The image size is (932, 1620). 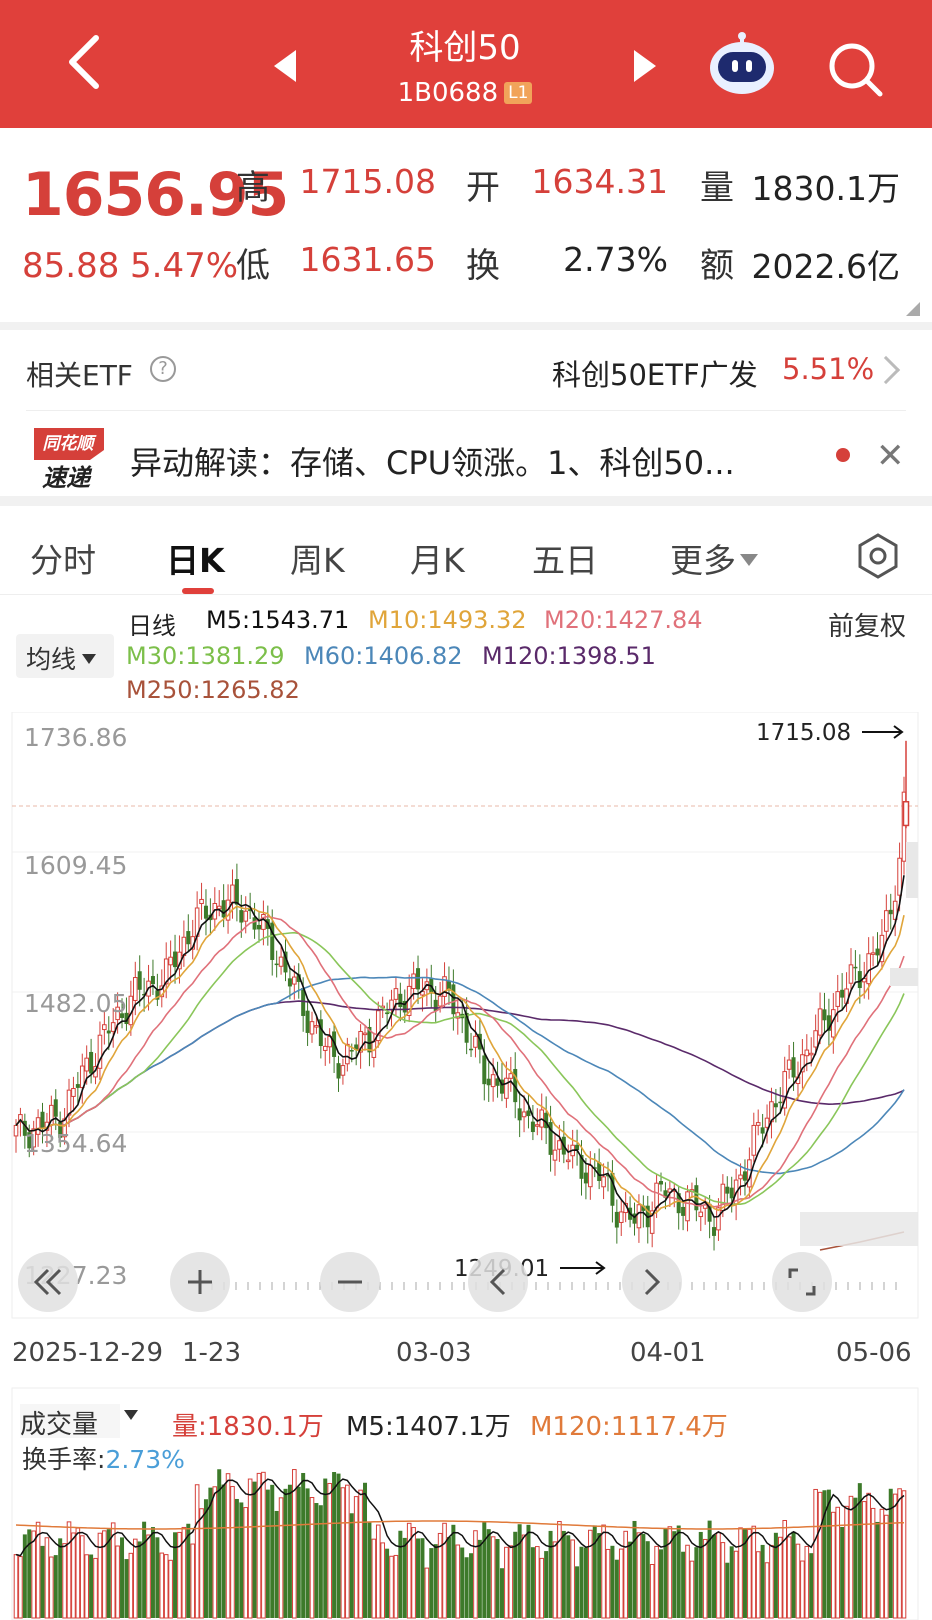 I want to click on tab-daily-k: 日K, so click(x=195, y=558).